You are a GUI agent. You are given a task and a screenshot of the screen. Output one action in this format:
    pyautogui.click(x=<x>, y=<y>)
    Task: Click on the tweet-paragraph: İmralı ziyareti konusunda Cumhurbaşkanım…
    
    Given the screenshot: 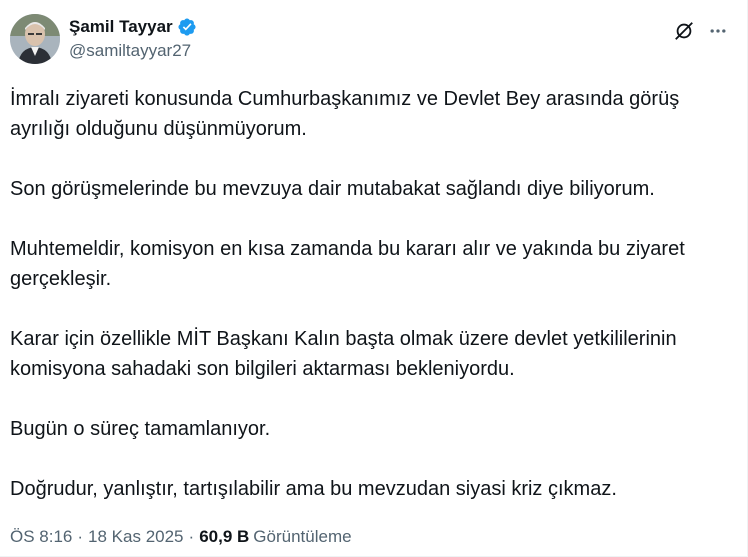 What is the action you would take?
    pyautogui.click(x=345, y=114)
    